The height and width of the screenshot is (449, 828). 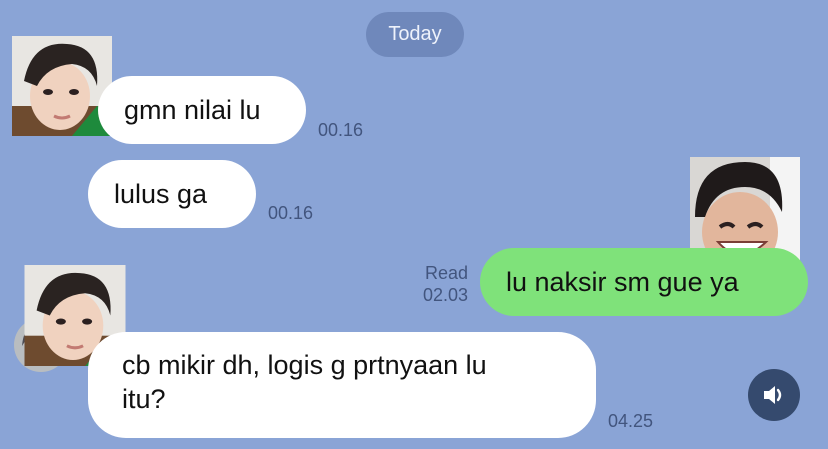 I want to click on sender-avatar, so click(x=62, y=86).